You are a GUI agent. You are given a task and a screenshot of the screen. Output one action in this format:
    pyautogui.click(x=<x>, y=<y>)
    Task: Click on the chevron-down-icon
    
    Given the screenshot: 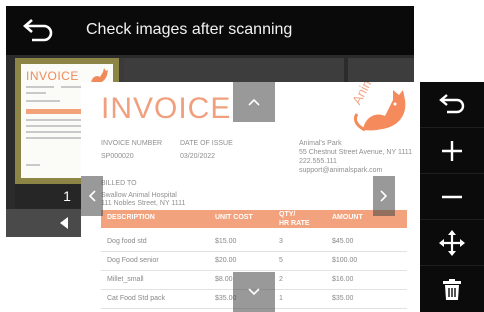 What is the action you would take?
    pyautogui.click(x=254, y=292)
    